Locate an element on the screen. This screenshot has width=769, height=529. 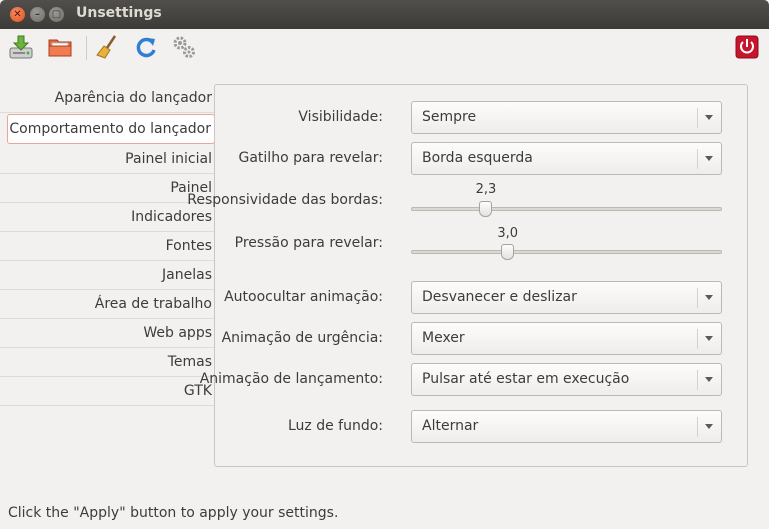
backlight-value: Alternar is located at coordinates (450, 426).